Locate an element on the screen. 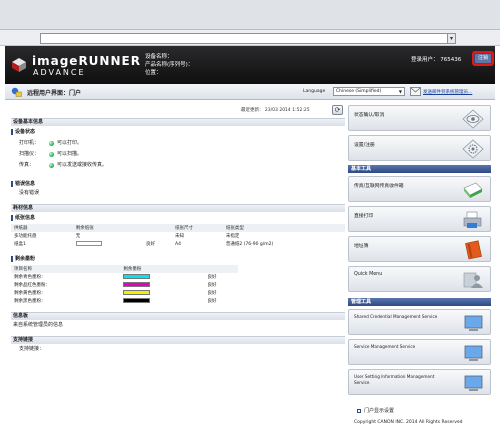 This screenshot has height=437, width=500. consumables-heading: 耗材信息 is located at coordinates (178, 208).